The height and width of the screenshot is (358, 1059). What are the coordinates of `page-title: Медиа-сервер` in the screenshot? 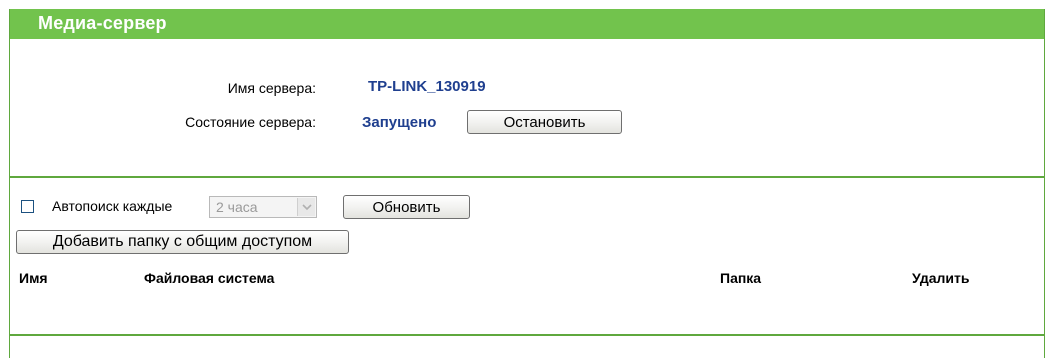 It's located at (102, 23).